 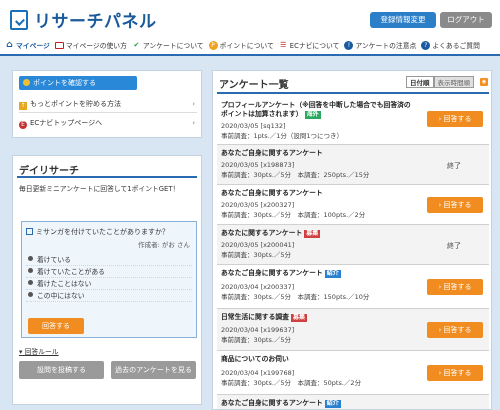 I want to click on option-radio: 着けたことはない, so click(x=109, y=284).